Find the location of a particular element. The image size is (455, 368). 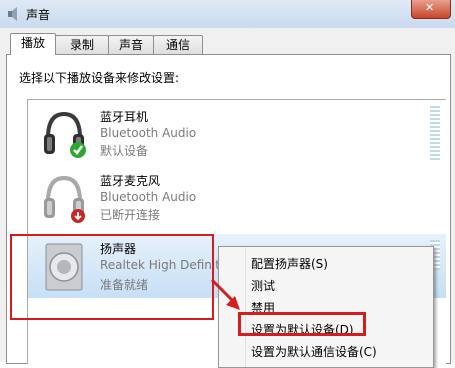

speaker-icon is located at coordinates (12, 14).